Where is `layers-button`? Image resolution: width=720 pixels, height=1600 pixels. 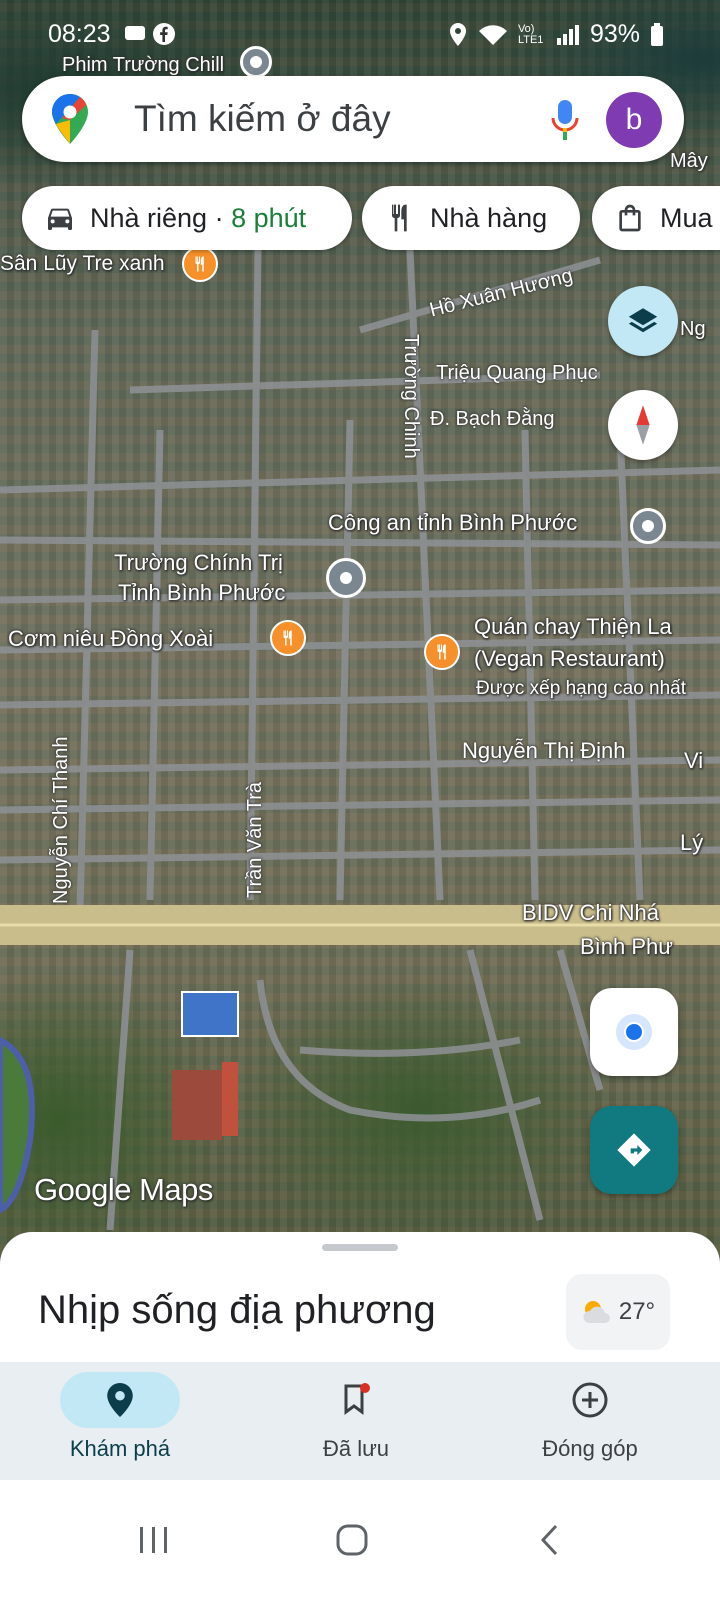 layers-button is located at coordinates (643, 321).